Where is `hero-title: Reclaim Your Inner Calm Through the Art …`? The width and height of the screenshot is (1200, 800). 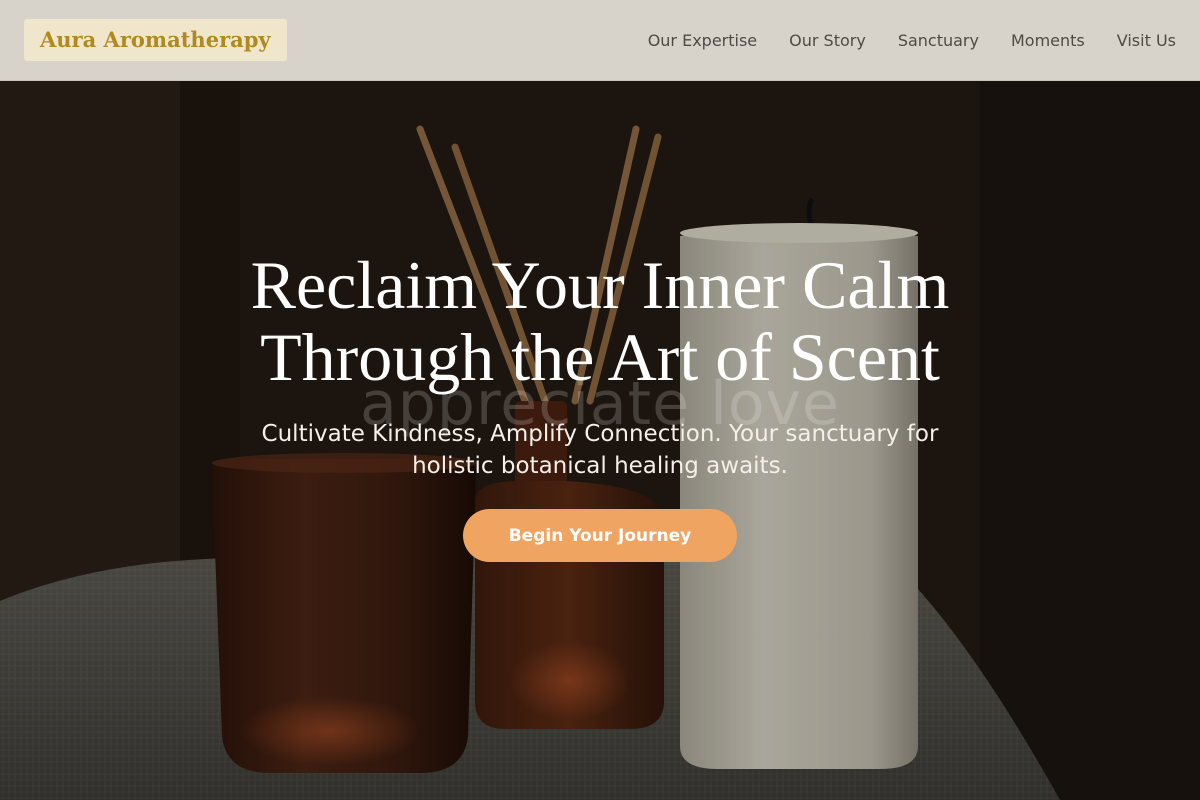
hero-title: Reclaim Your Inner Calm Through the Art … is located at coordinates (600, 321).